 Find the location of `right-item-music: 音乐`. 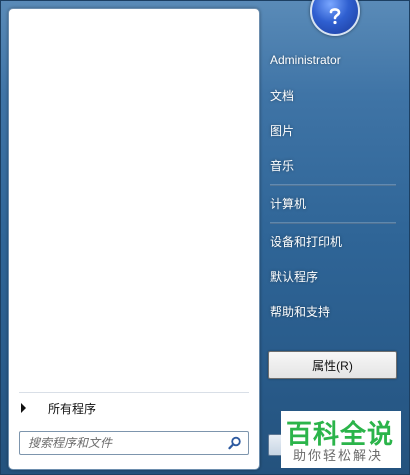

right-item-music: 音乐 is located at coordinates (332, 165).